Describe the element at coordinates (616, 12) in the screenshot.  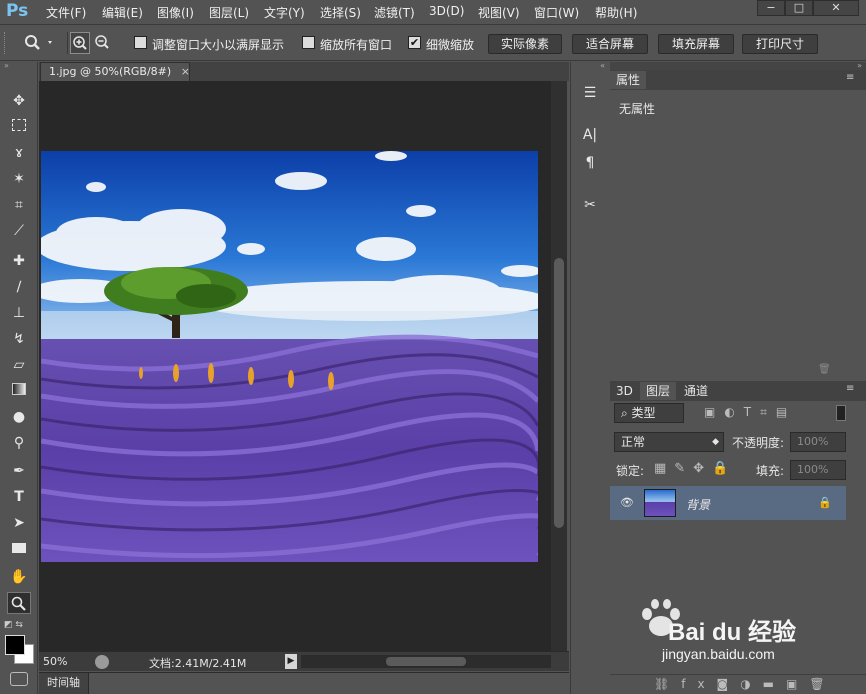
I see `menu-help: 帮助(H)` at that location.